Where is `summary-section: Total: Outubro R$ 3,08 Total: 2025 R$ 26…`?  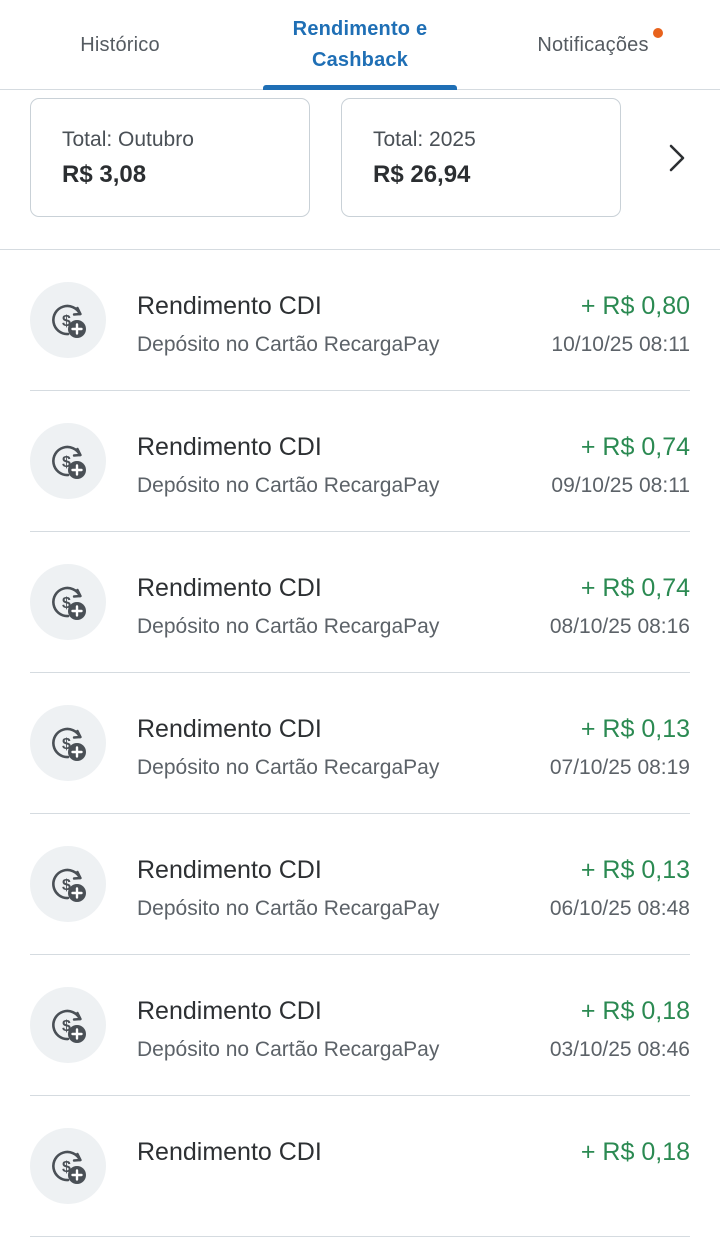
summary-section: Total: Outubro R$ 3,08 Total: 2025 R$ 26… is located at coordinates (360, 170).